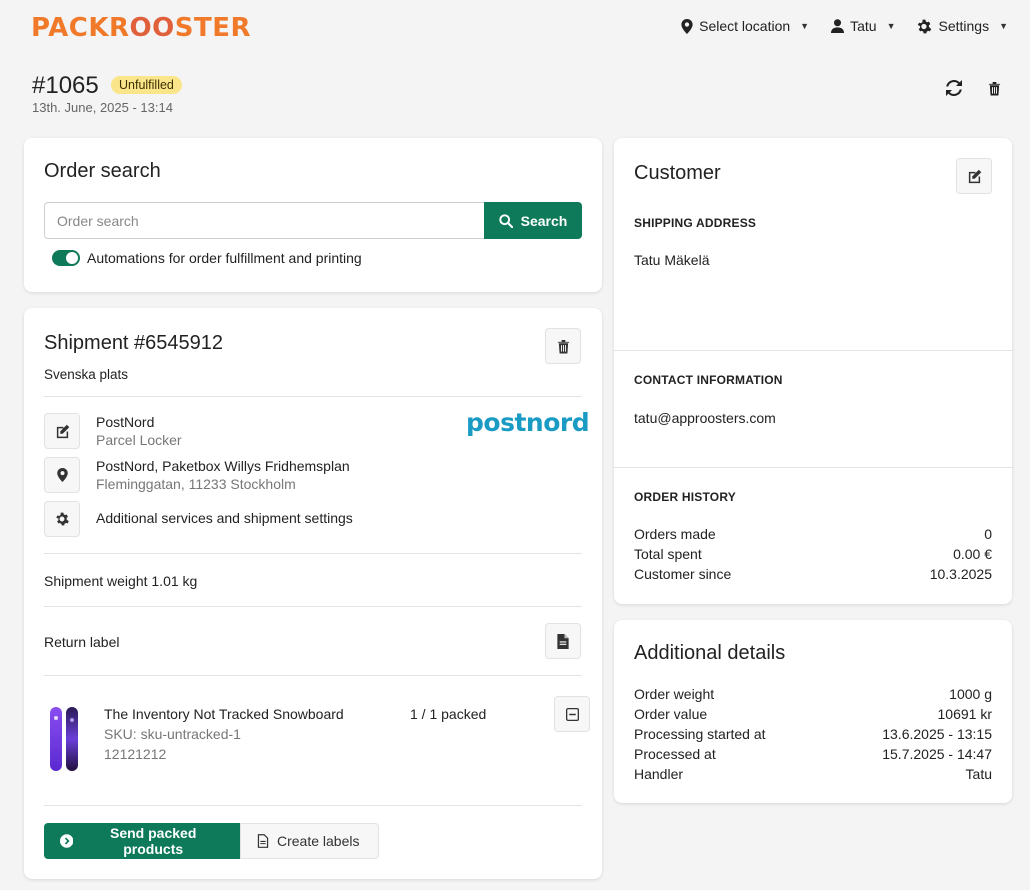  I want to click on document-icon, so click(563, 641).